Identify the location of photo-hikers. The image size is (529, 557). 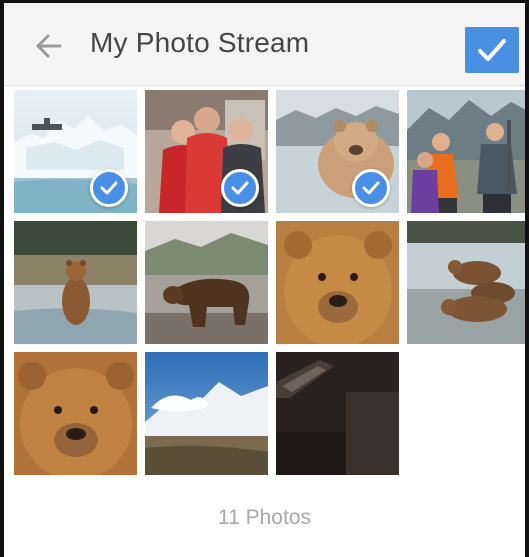
(466, 151).